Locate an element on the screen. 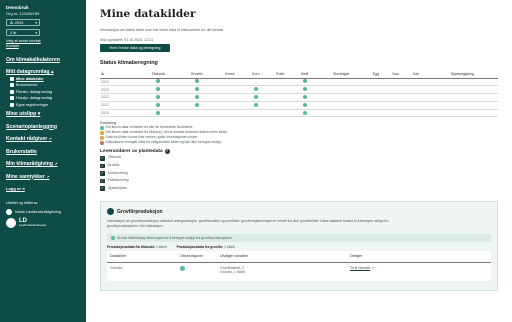  status-dot-icon is located at coordinates (102, 143).